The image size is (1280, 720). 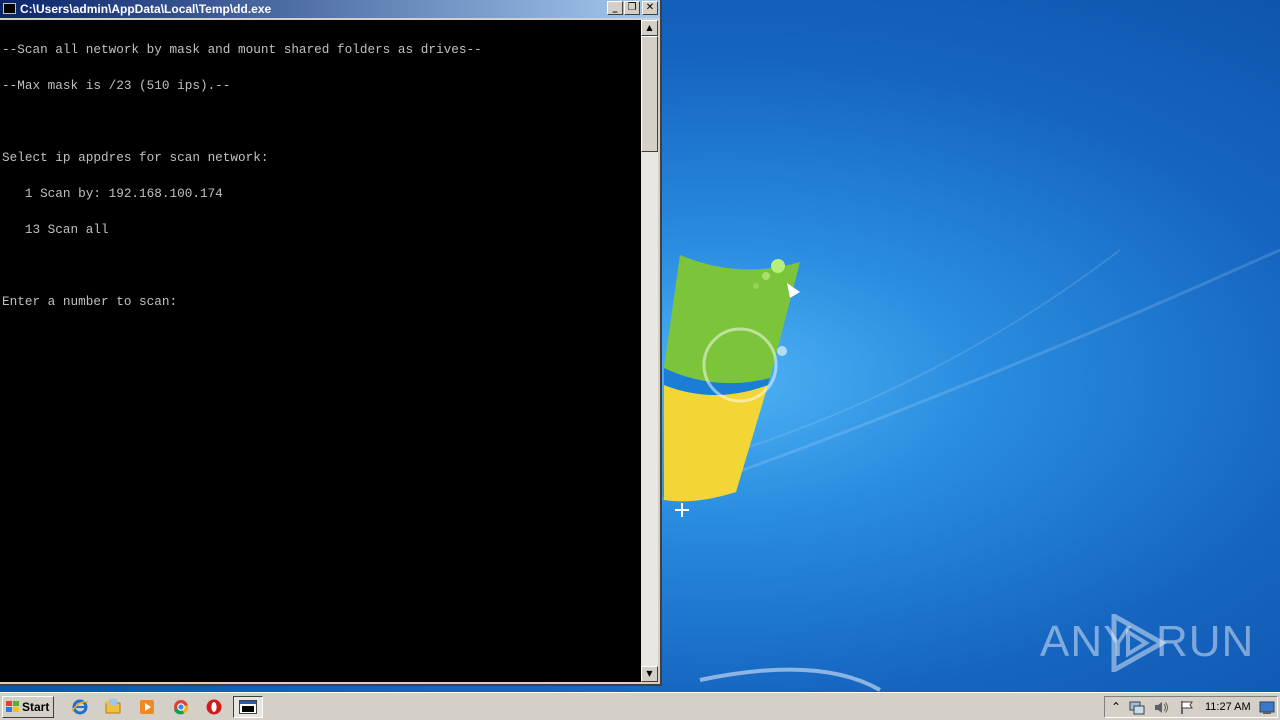 What do you see at coordinates (649, 674) in the screenshot?
I see `scroll-down-button: ▼` at bounding box center [649, 674].